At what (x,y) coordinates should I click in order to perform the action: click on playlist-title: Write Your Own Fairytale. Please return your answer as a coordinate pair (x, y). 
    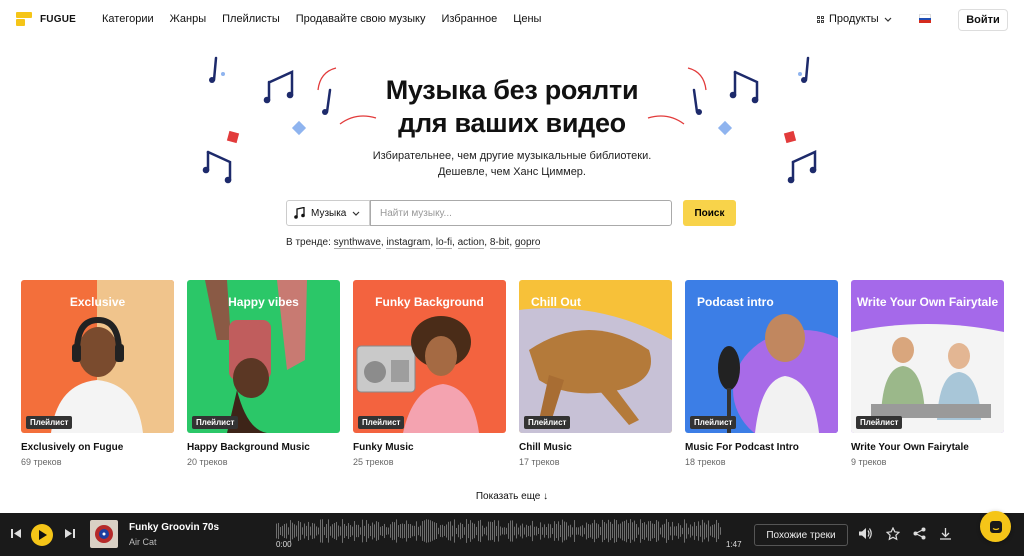
    Looking at the image, I should click on (927, 447).